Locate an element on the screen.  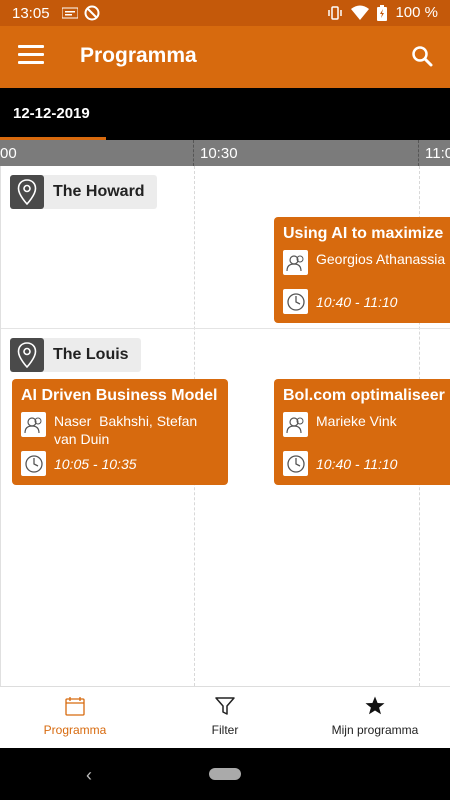
wifi-icon is located at coordinates (360, 12).